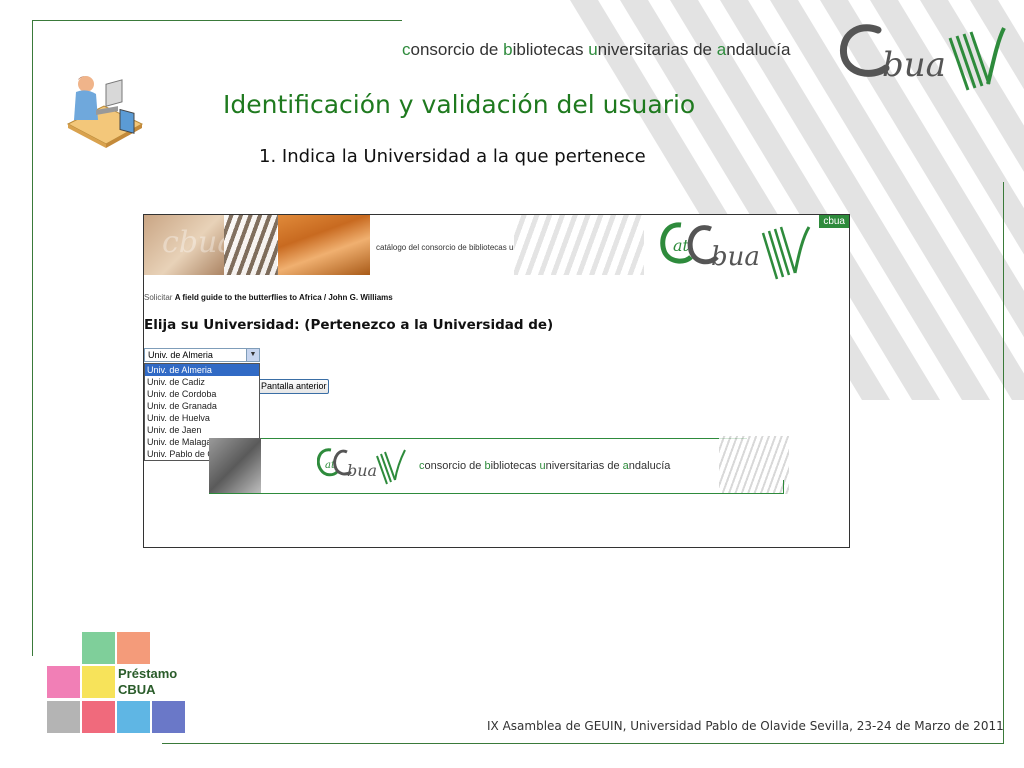 Image resolution: width=1024 pixels, height=768 pixels. I want to click on back-button: Pantalla anterior, so click(293, 386).